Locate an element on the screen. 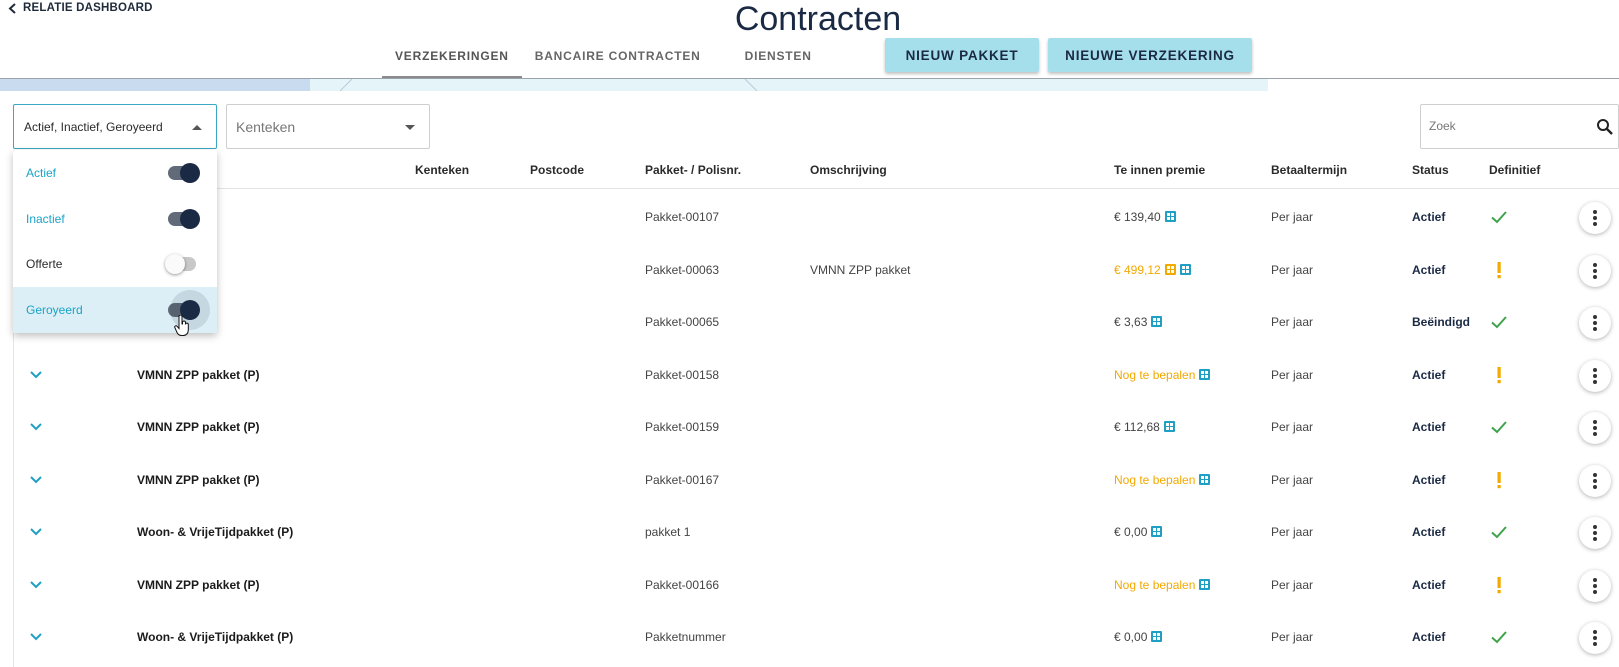 Image resolution: width=1619 pixels, height=667 pixels. kenteken-filter-select: Kenteken is located at coordinates (328, 126).